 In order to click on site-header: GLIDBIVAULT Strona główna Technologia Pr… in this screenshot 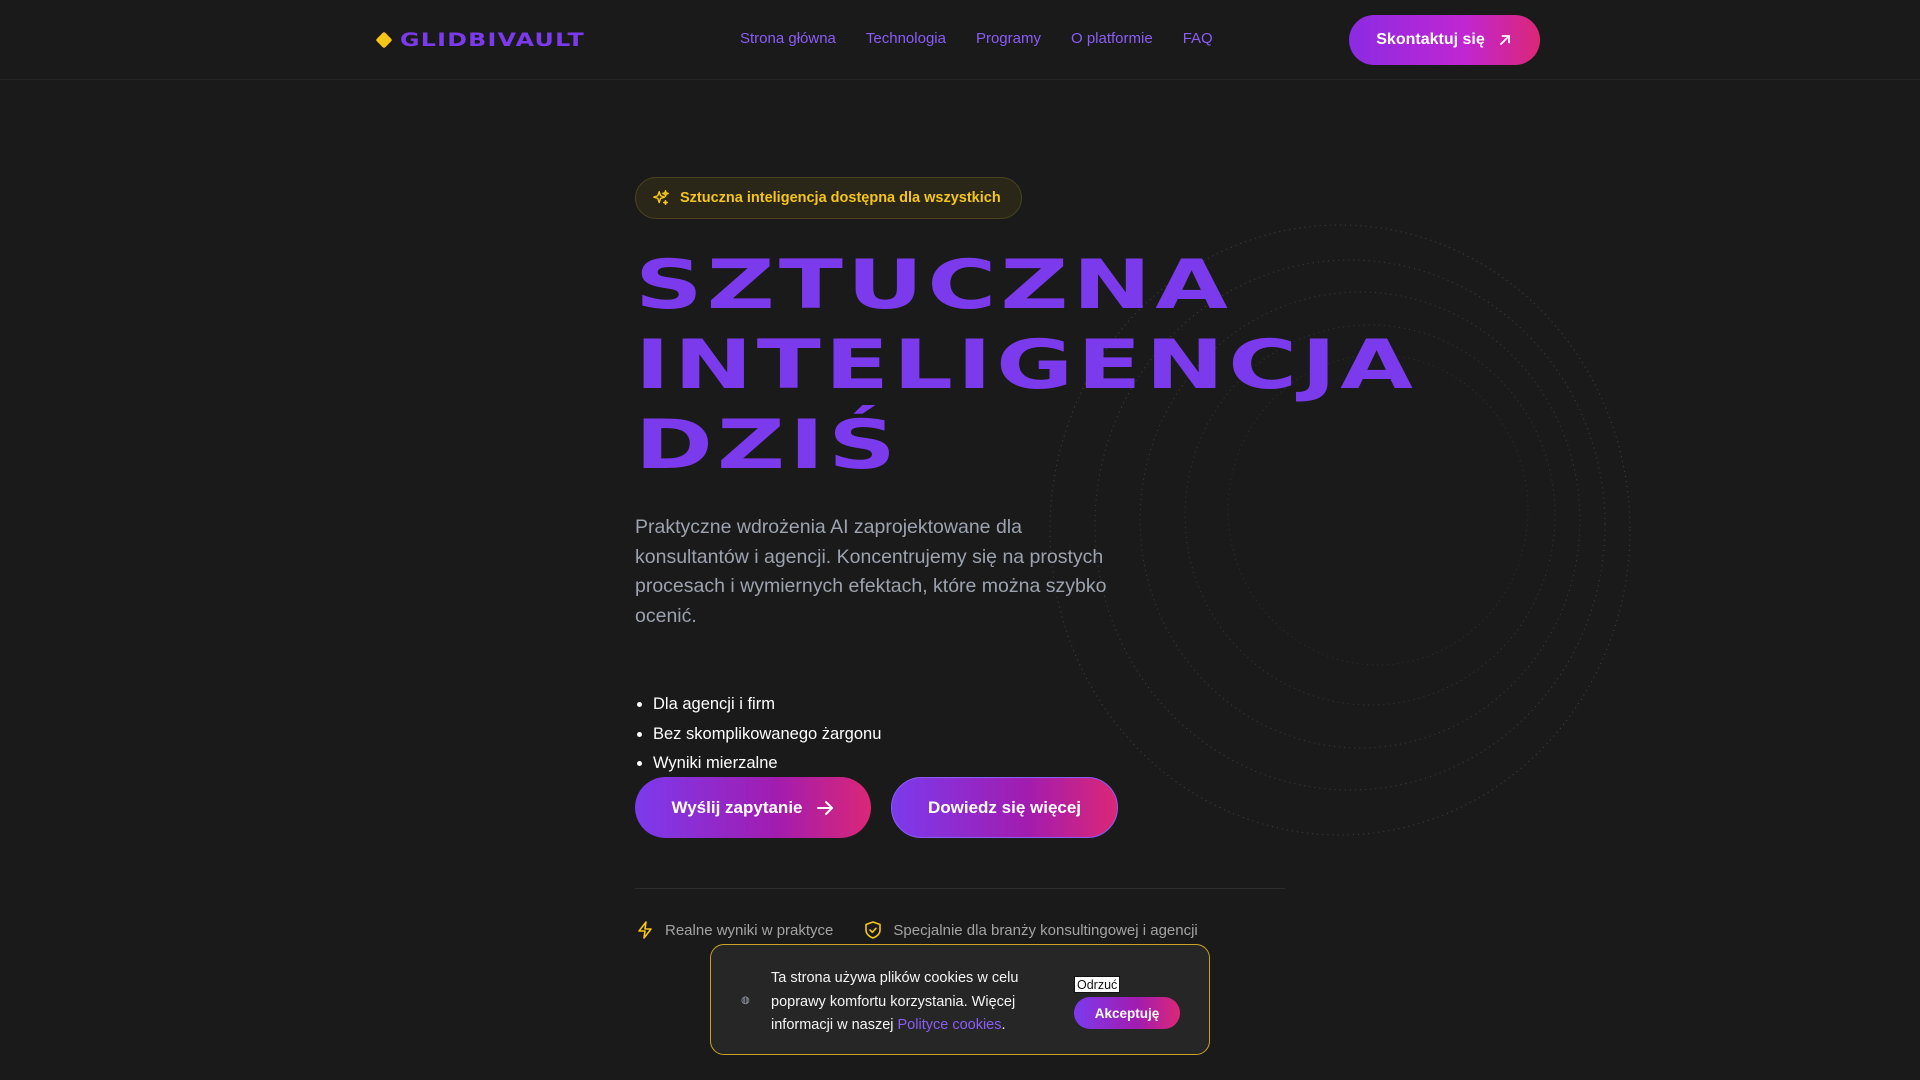, I will do `click(960, 40)`.